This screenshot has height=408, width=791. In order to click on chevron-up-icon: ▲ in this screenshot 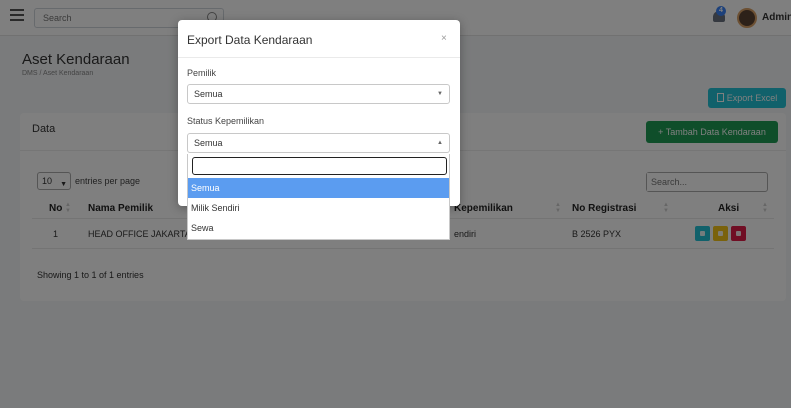, I will do `click(440, 143)`.